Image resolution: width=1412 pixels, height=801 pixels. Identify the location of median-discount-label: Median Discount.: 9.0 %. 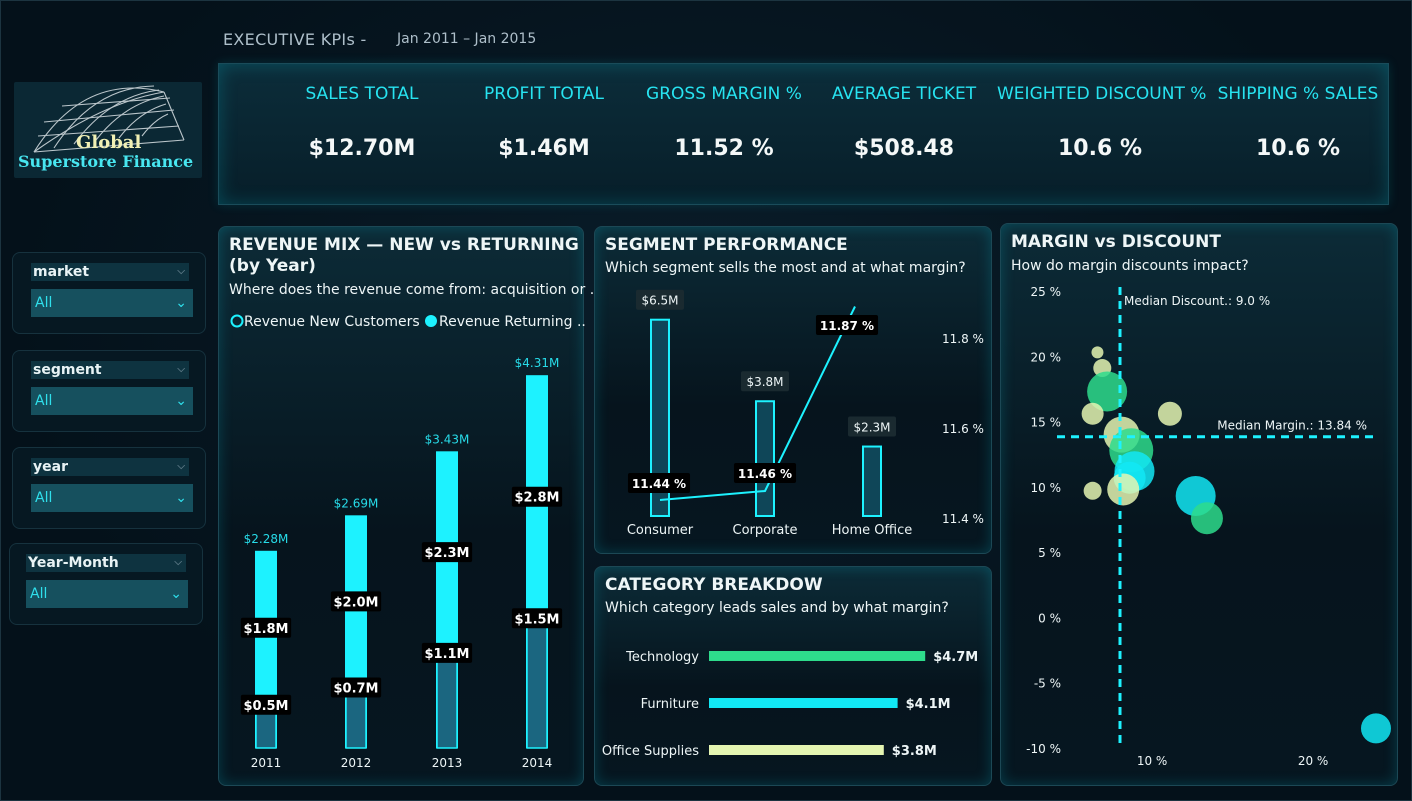
(1197, 301).